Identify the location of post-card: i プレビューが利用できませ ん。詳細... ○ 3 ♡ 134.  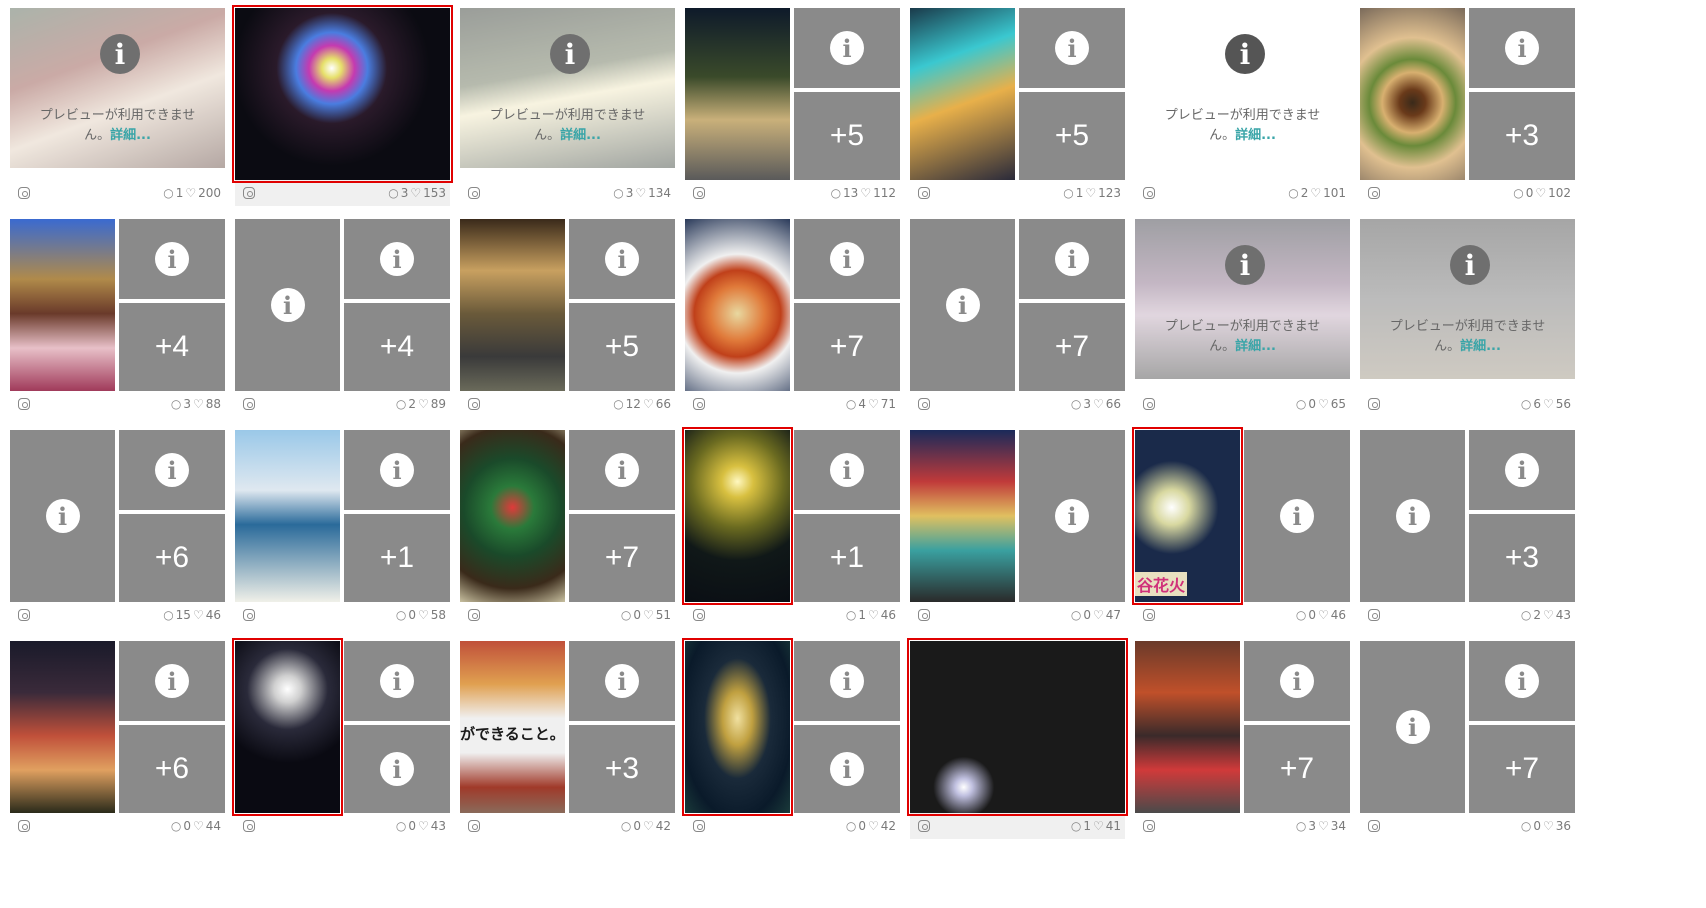
(567, 119).